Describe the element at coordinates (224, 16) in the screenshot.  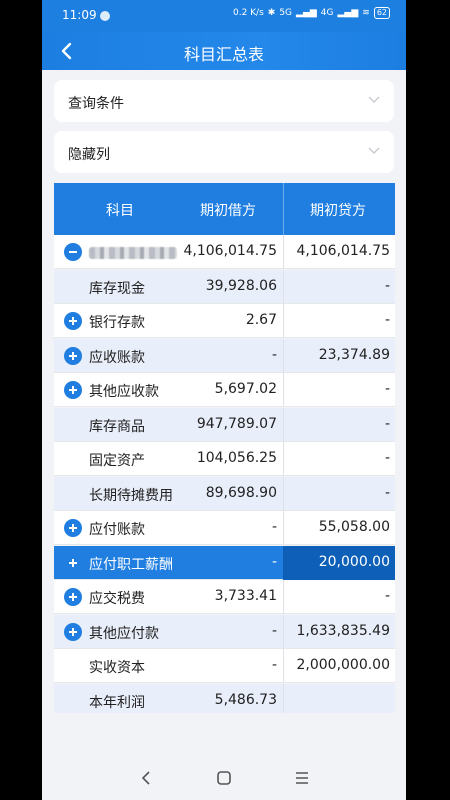
I see `status-bar: 11:09 0.2 K/s ✱ 5G ▂▄▆ 4G ▂▄▆ ≋ 62` at that location.